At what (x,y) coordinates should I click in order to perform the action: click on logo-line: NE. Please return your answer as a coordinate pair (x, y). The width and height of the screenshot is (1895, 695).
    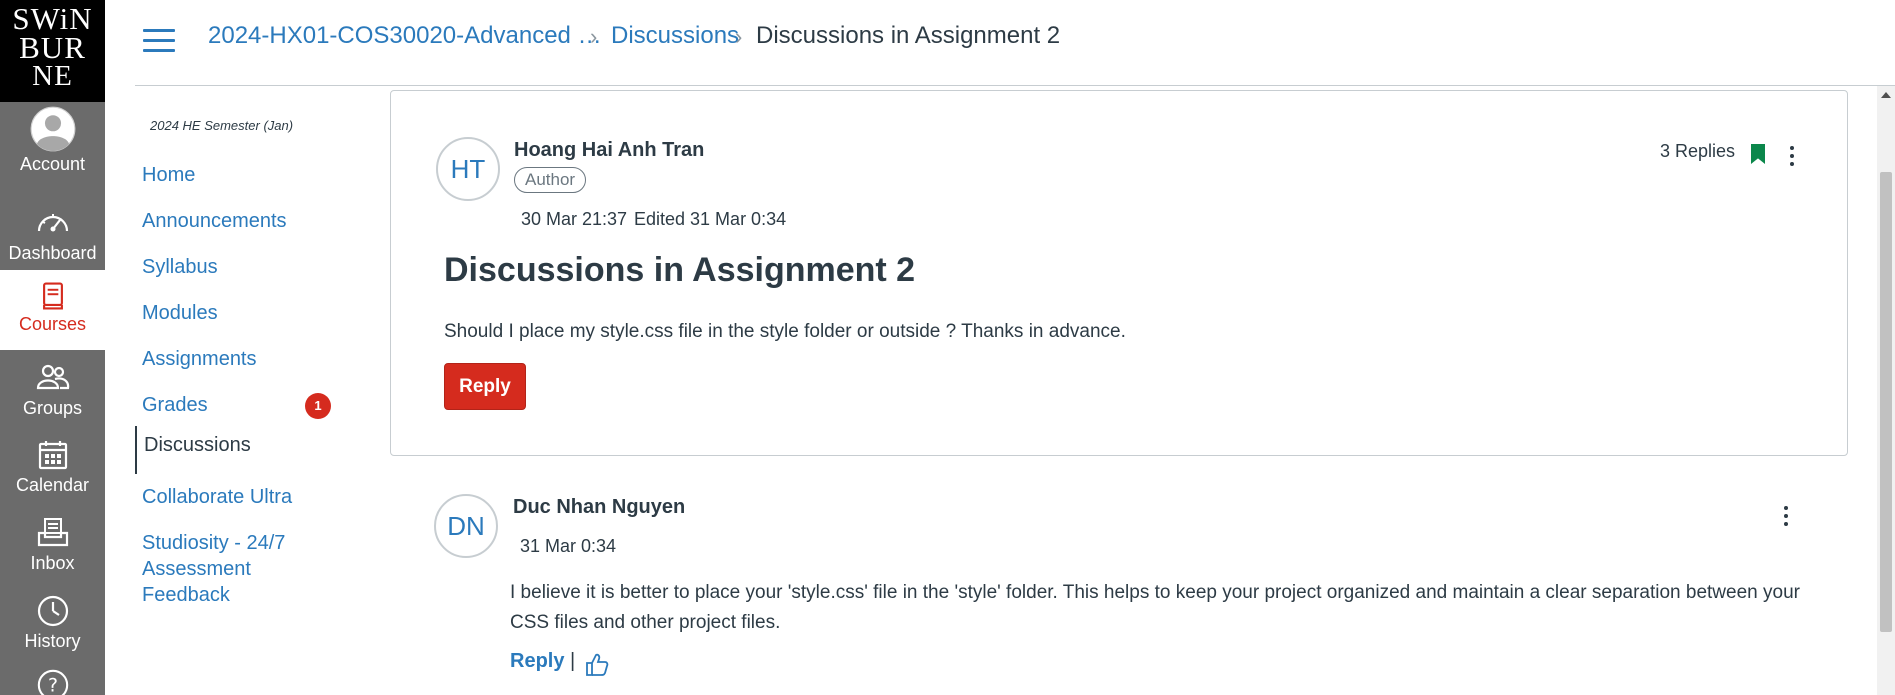
    Looking at the image, I should click on (52, 76).